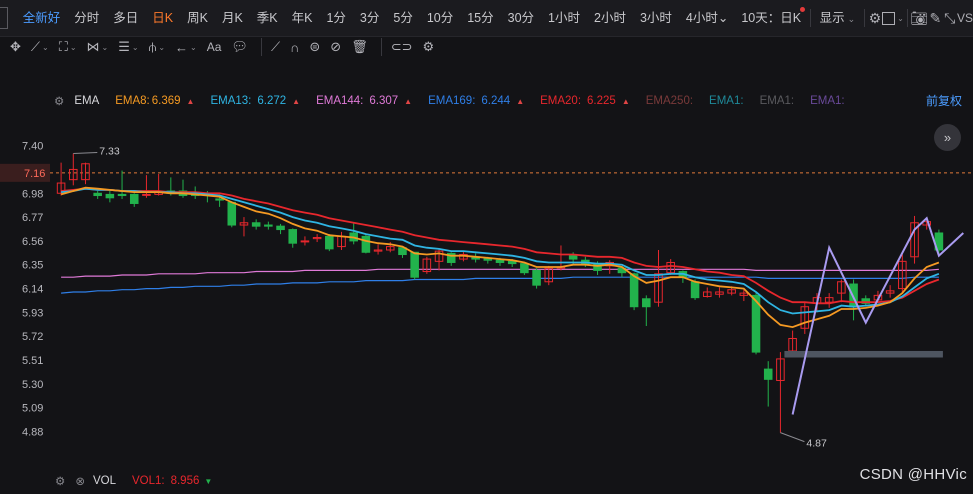 Image resolution: width=973 pixels, height=494 pixels. What do you see at coordinates (32, 337) in the screenshot?
I see `y-tick-label: 5.72` at bounding box center [32, 337].